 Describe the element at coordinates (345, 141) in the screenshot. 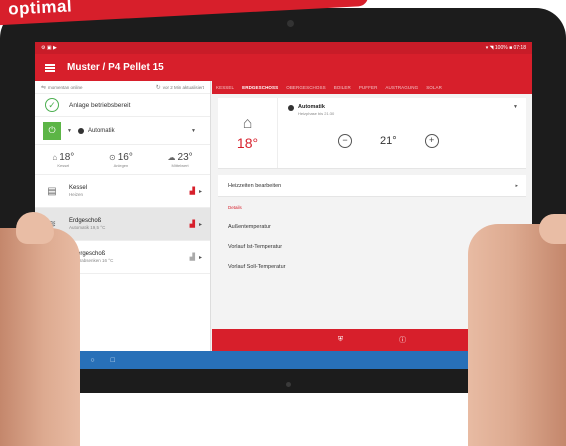

I see `decrease-temperature-button: −` at that location.